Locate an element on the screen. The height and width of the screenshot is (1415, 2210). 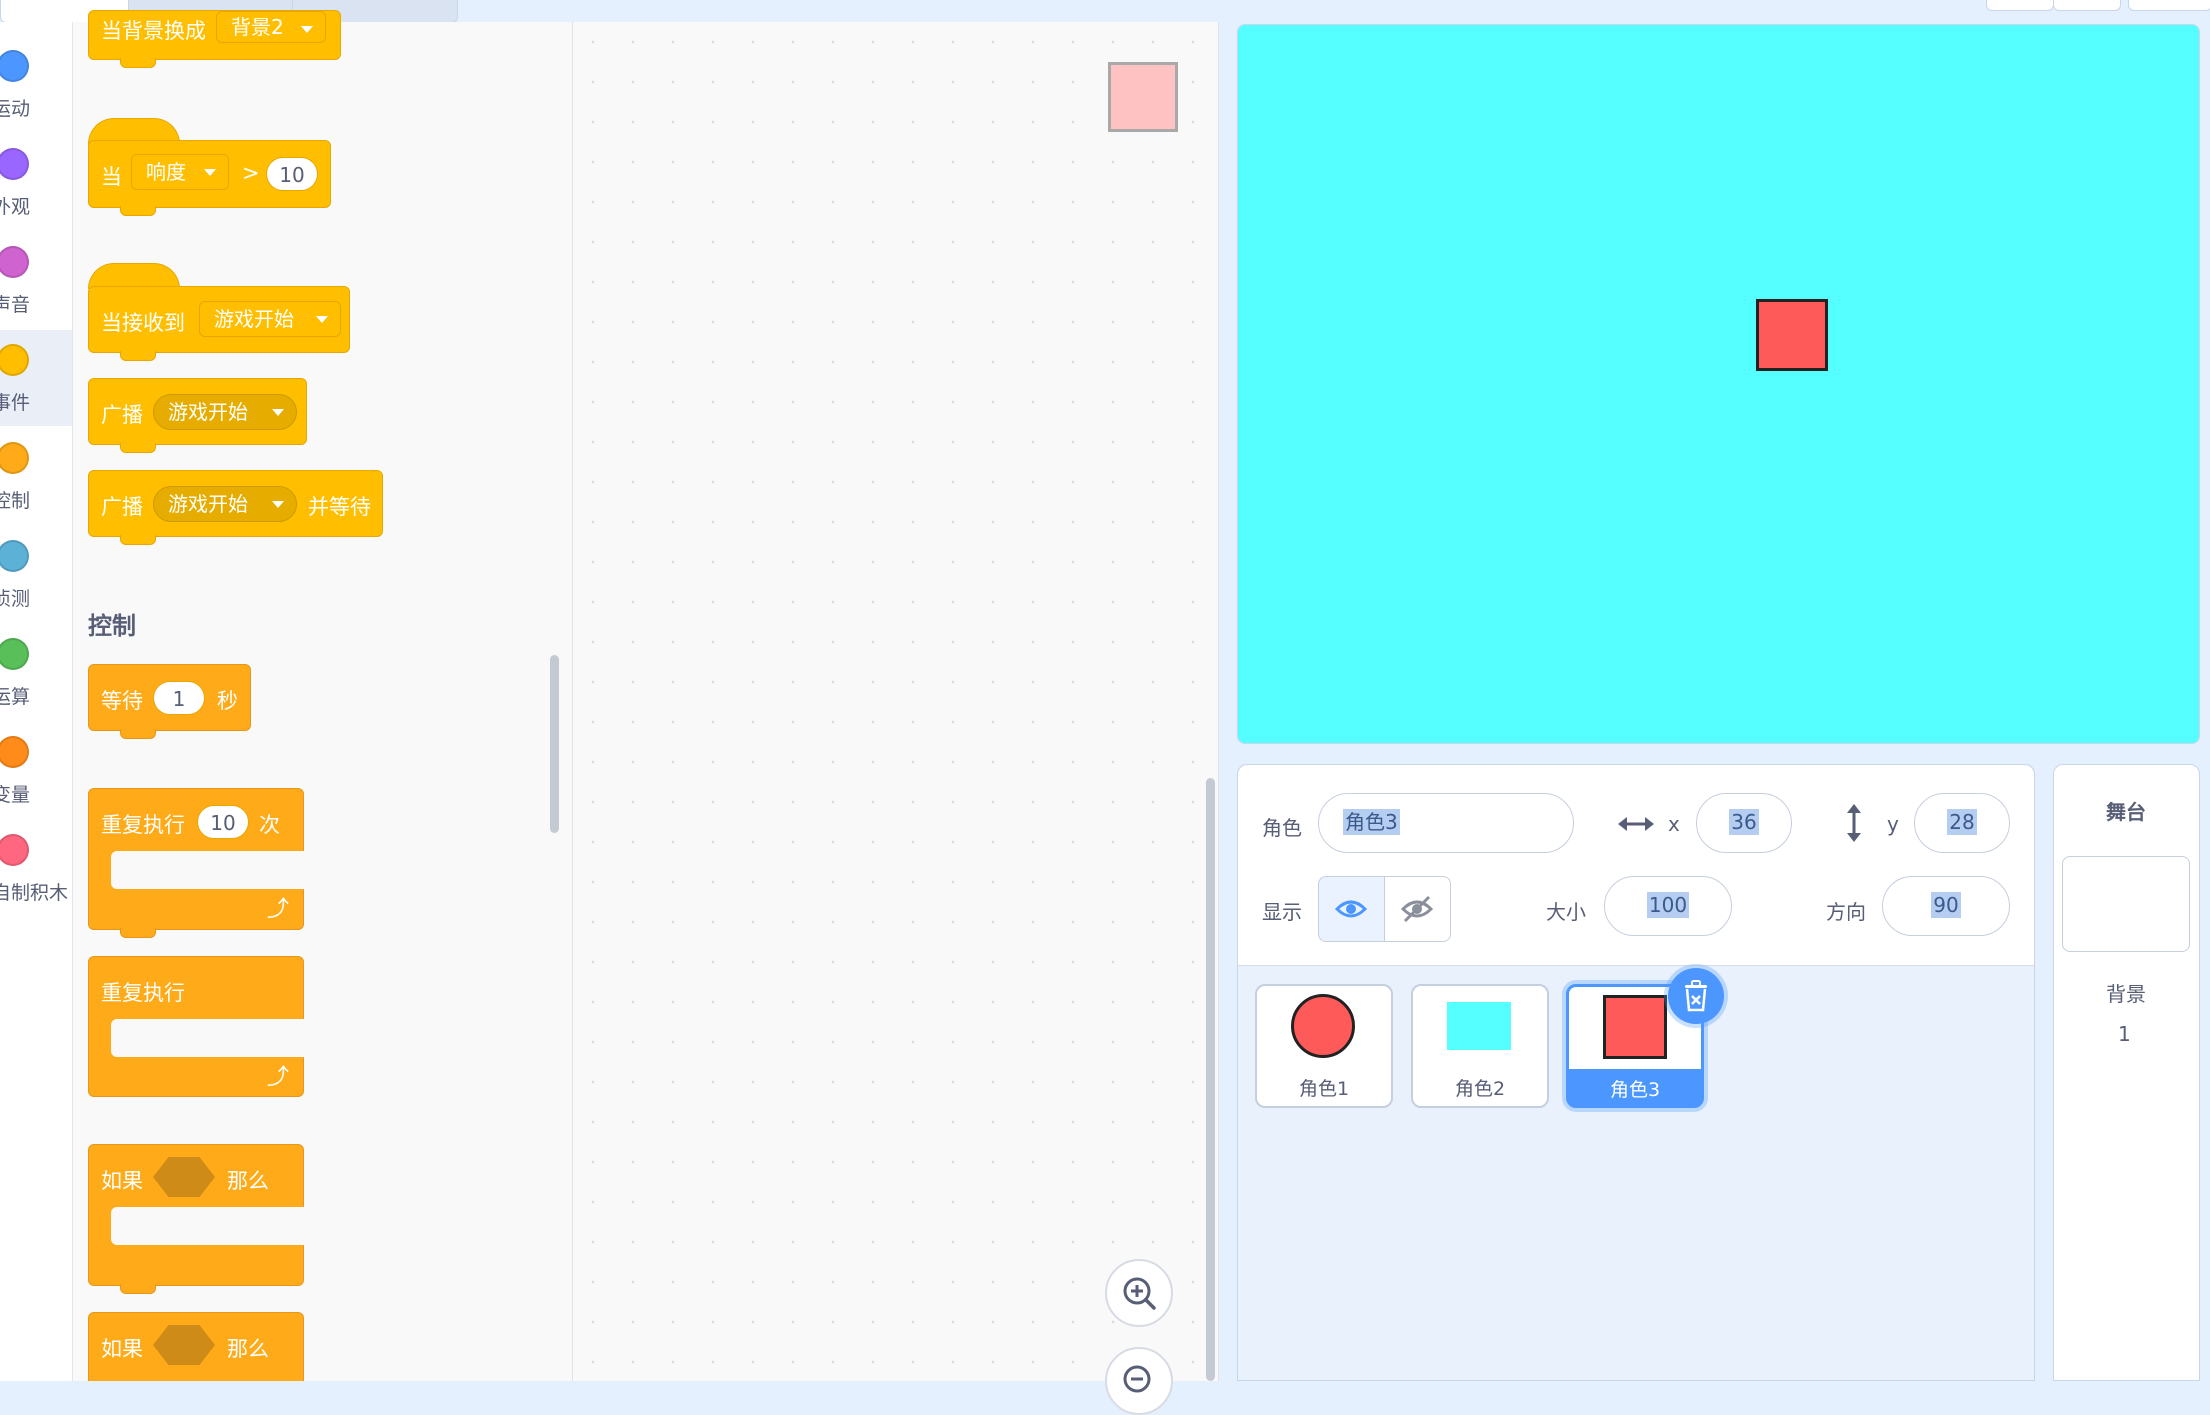
zoom-in-button is located at coordinates (1139, 1293).